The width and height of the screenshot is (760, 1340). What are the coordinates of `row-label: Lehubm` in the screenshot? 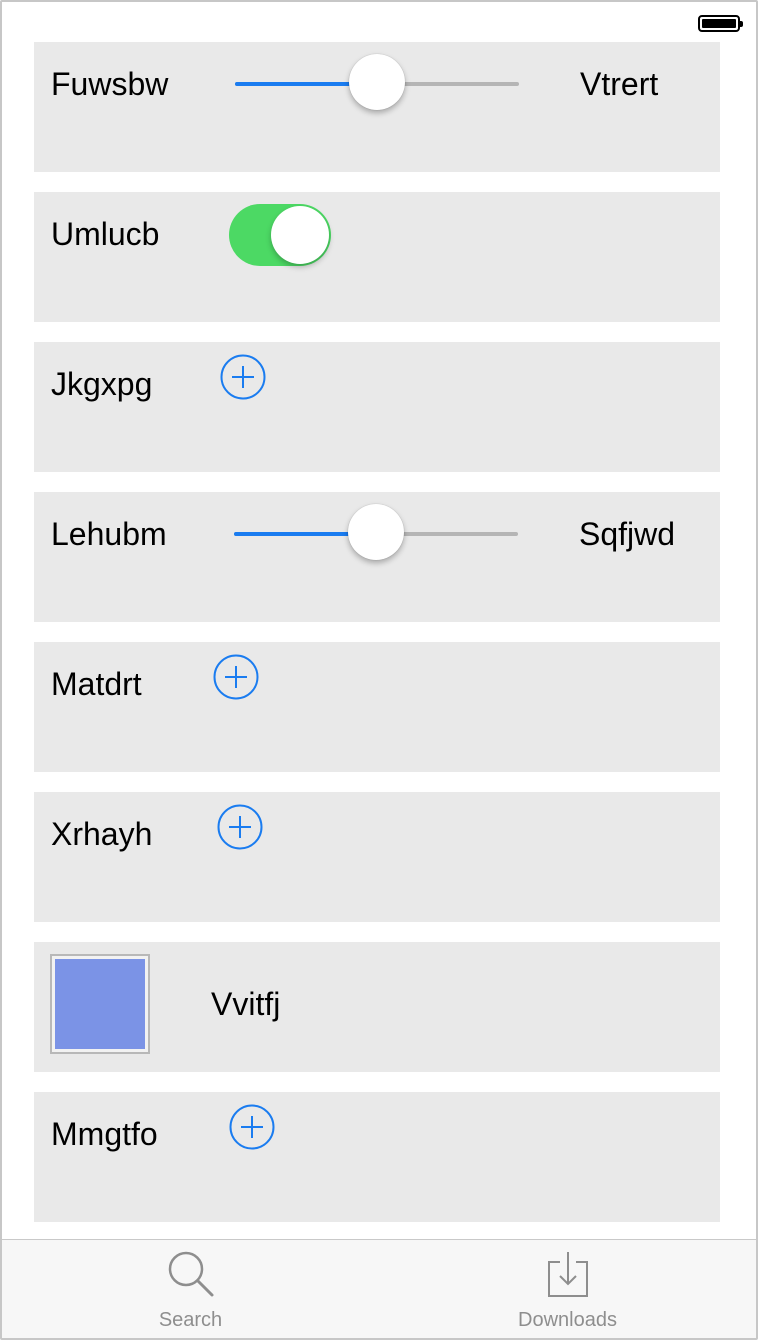 It's located at (109, 534).